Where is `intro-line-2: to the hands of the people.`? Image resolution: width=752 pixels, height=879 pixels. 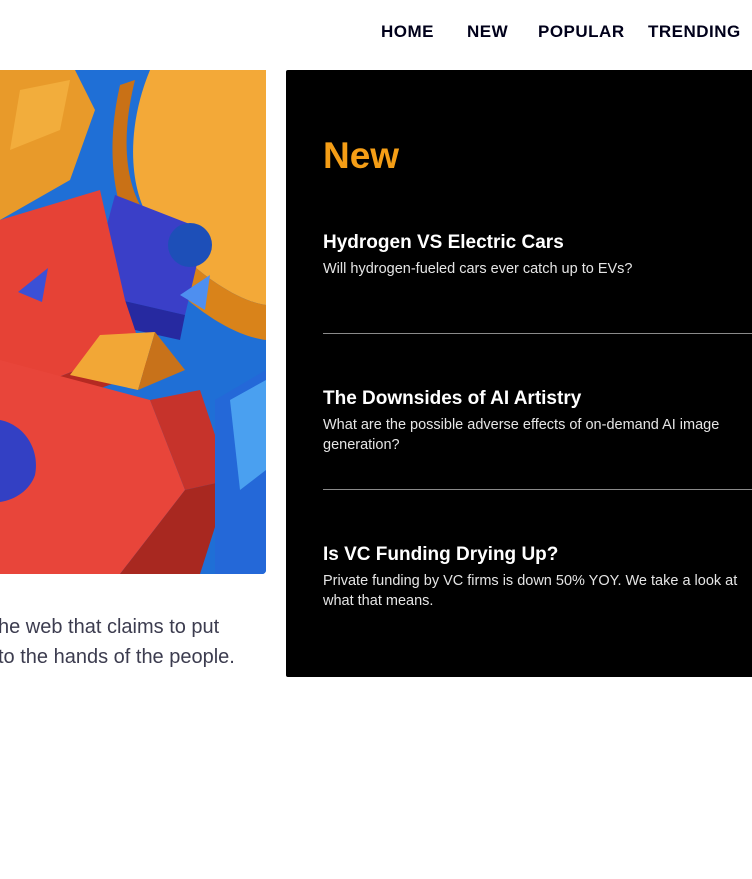
intro-line-2: to the hands of the people. is located at coordinates (117, 657).